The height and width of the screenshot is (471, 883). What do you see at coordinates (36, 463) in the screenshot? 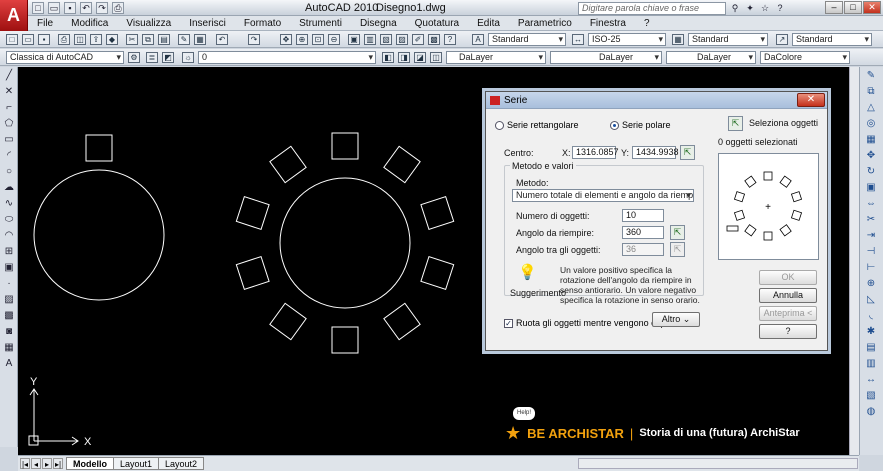
I see `previous-tab-icon: ◂` at bounding box center [36, 463].